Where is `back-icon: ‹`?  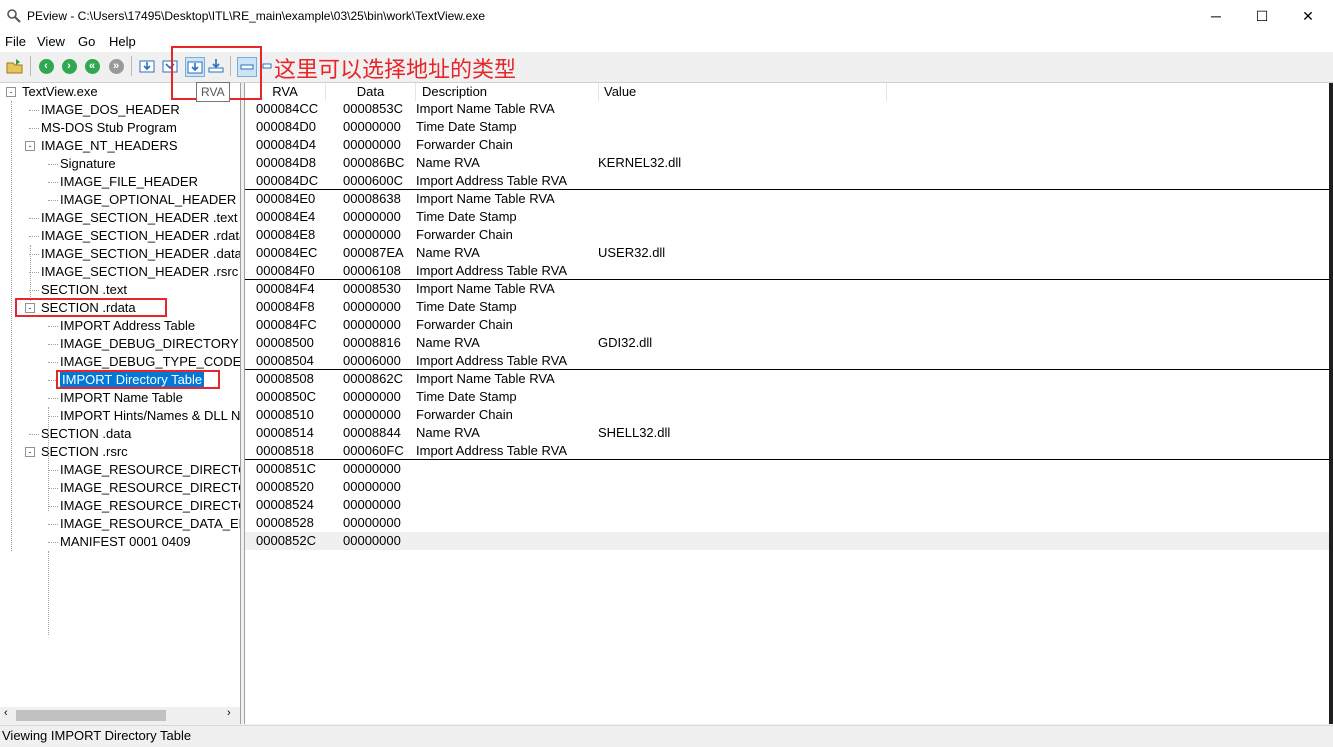 back-icon: ‹ is located at coordinates (46, 66).